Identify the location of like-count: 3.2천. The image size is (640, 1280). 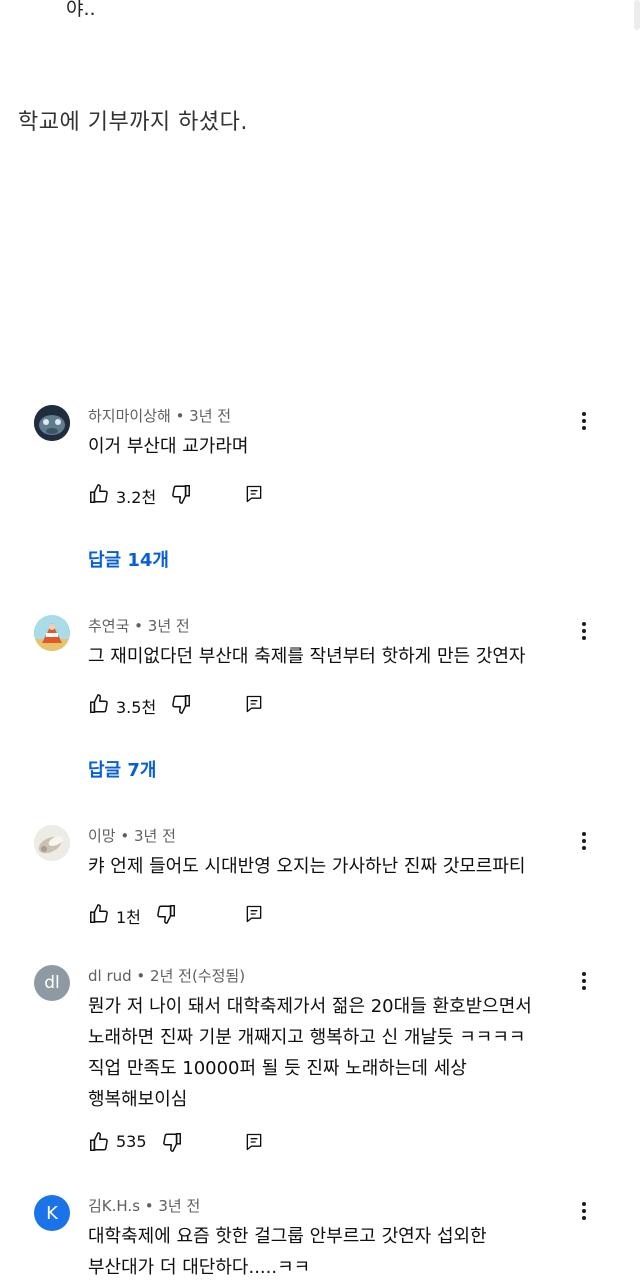
(136, 497).